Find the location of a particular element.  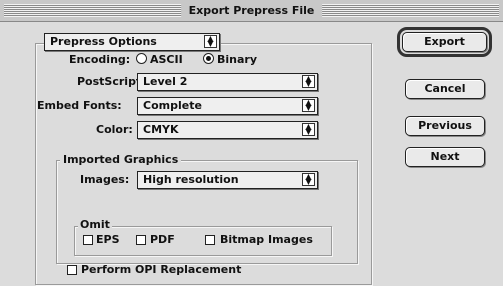

omit-title: Omit is located at coordinates (95, 225).